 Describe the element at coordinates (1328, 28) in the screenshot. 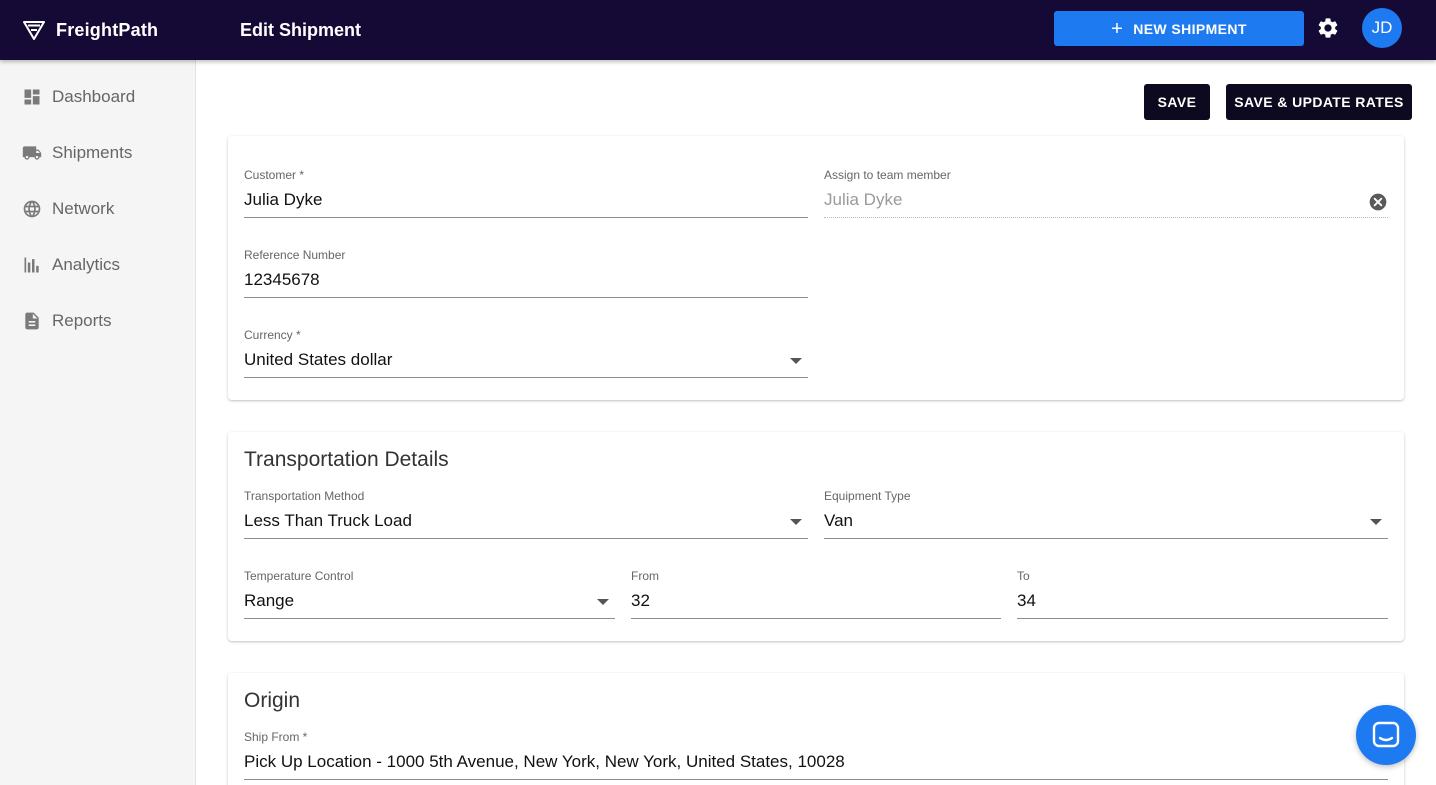

I see `gear-icon` at that location.